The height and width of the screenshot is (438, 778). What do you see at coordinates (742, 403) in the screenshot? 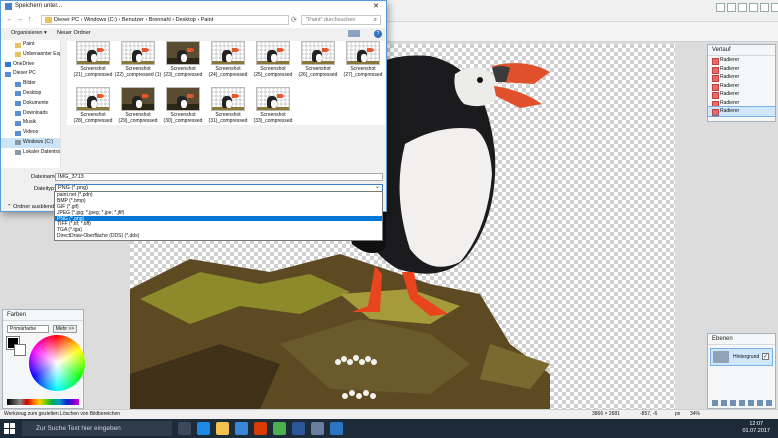
I see `merge-layer-icon` at bounding box center [742, 403].